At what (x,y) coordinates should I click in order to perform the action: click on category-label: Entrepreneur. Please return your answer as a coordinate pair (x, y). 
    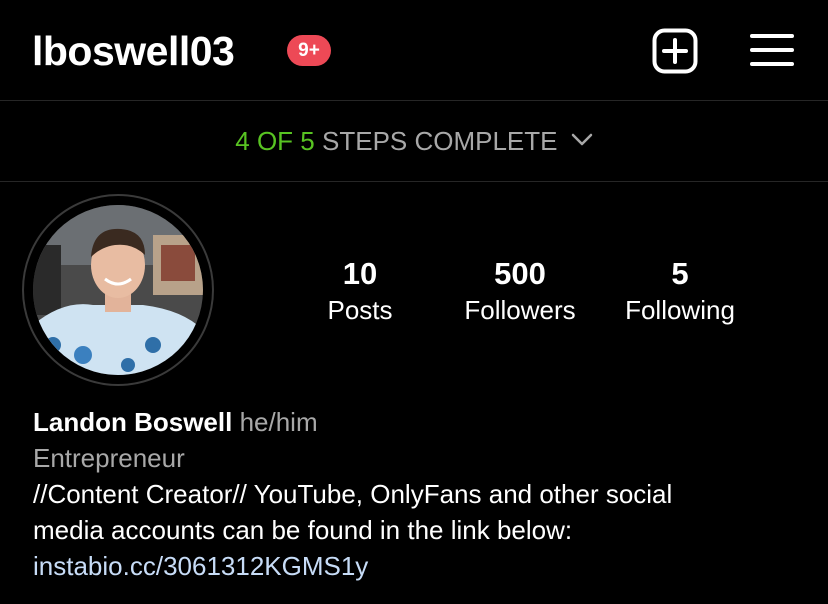
    Looking at the image, I should click on (109, 458).